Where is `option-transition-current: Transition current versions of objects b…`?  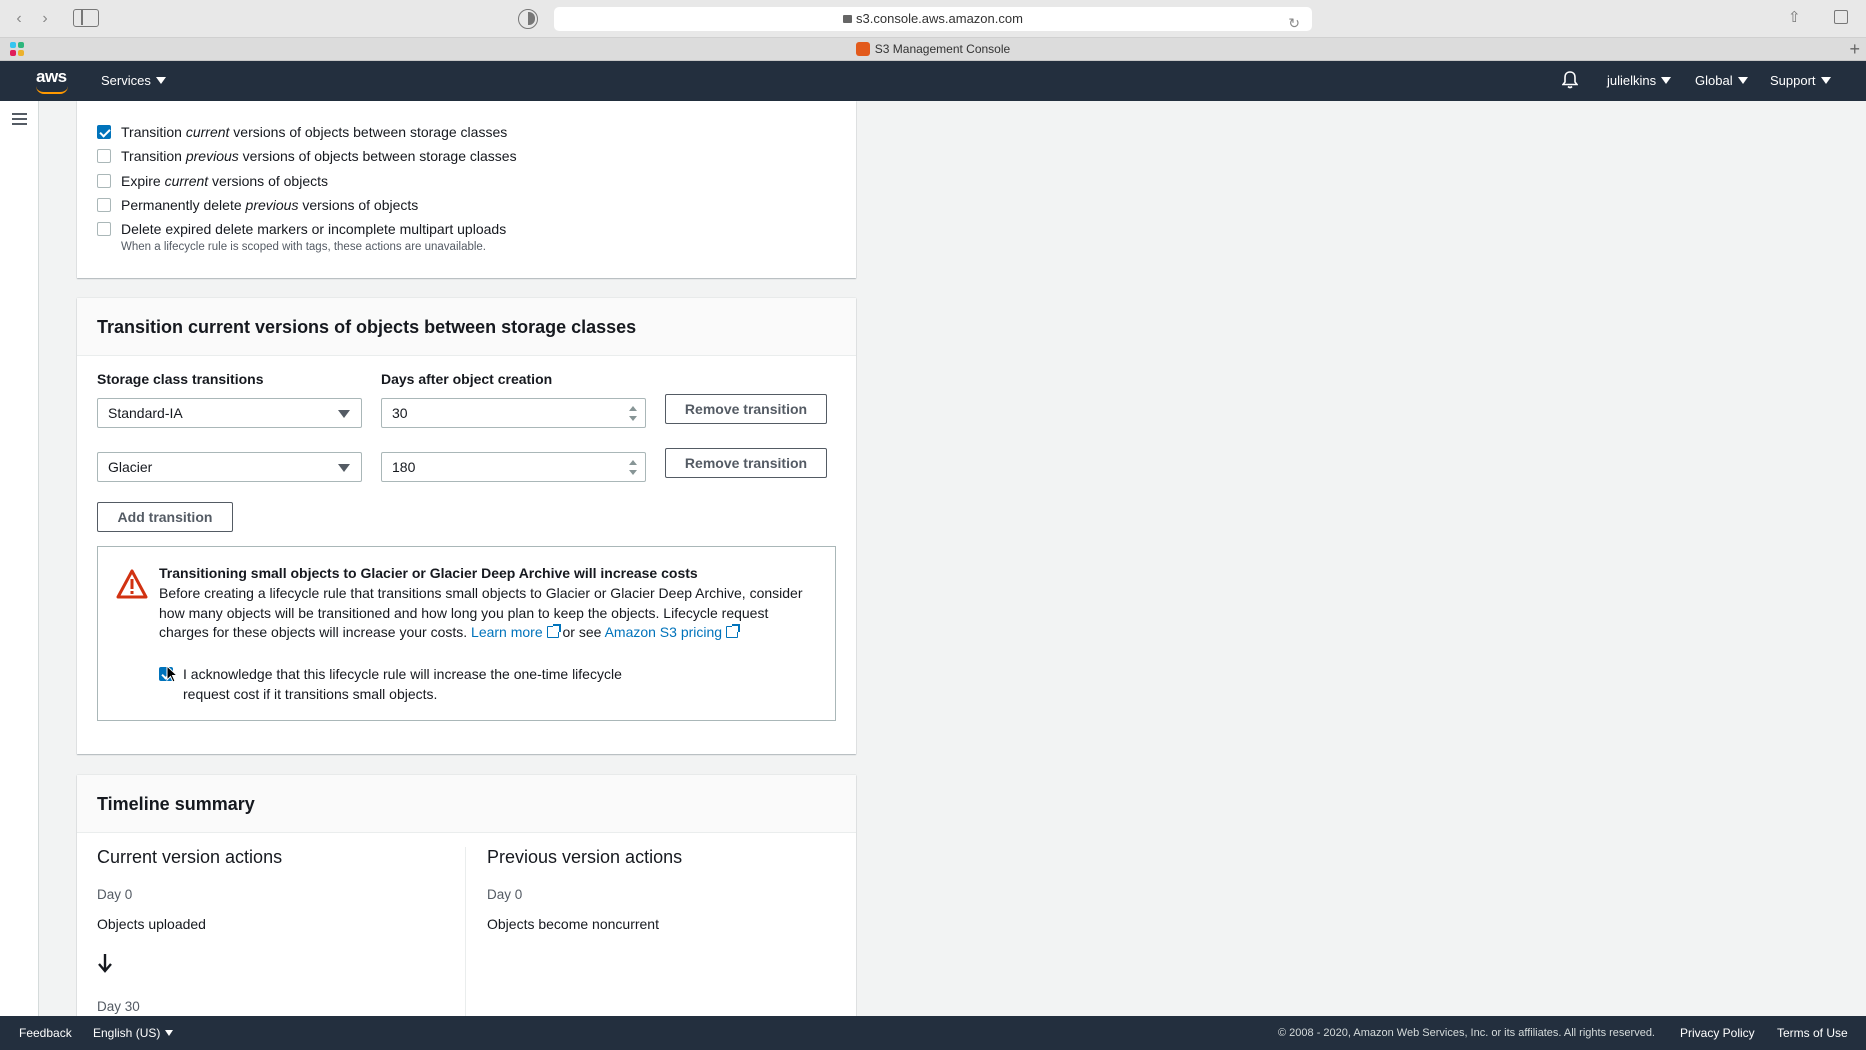 option-transition-current: Transition current versions of objects b… is located at coordinates (302, 132).